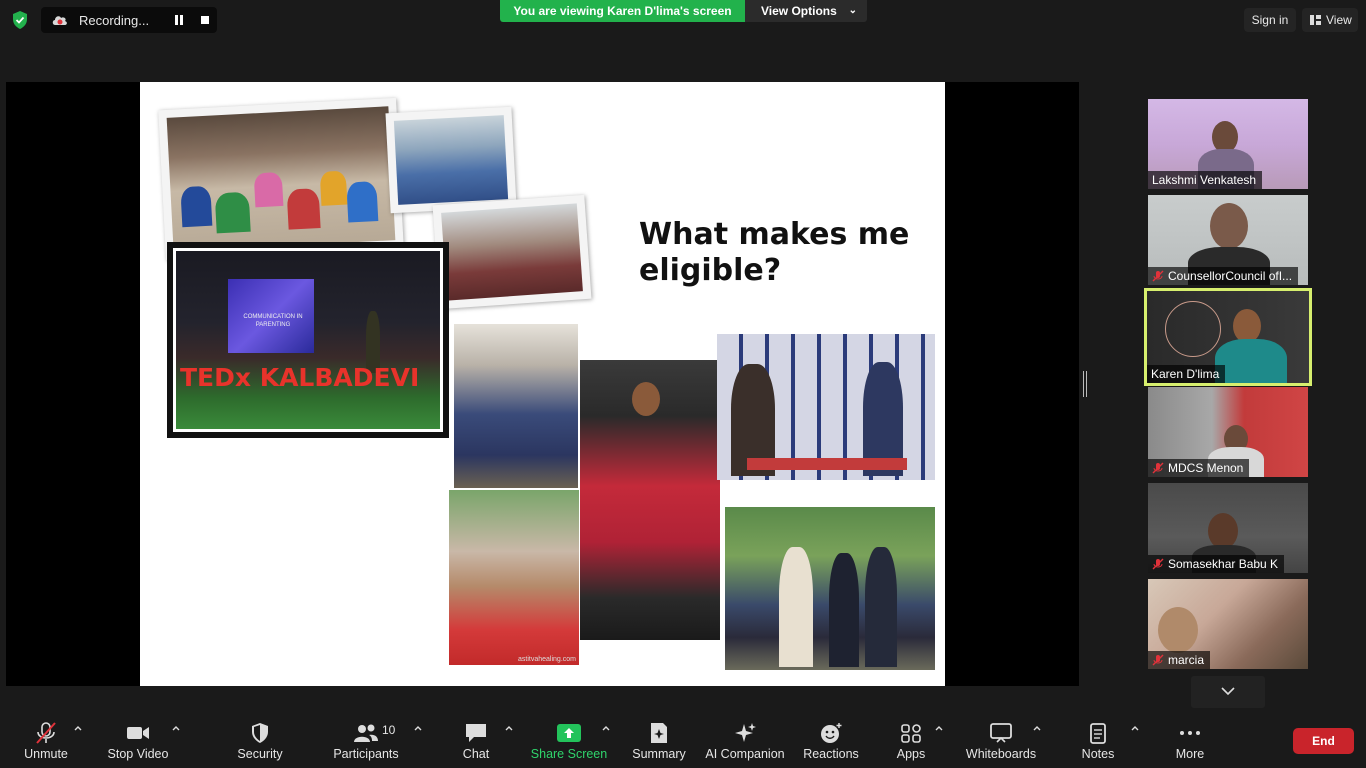 This screenshot has width=1366, height=768. What do you see at coordinates (774, 252) in the screenshot?
I see `slide-title: What makes me eligible?` at bounding box center [774, 252].